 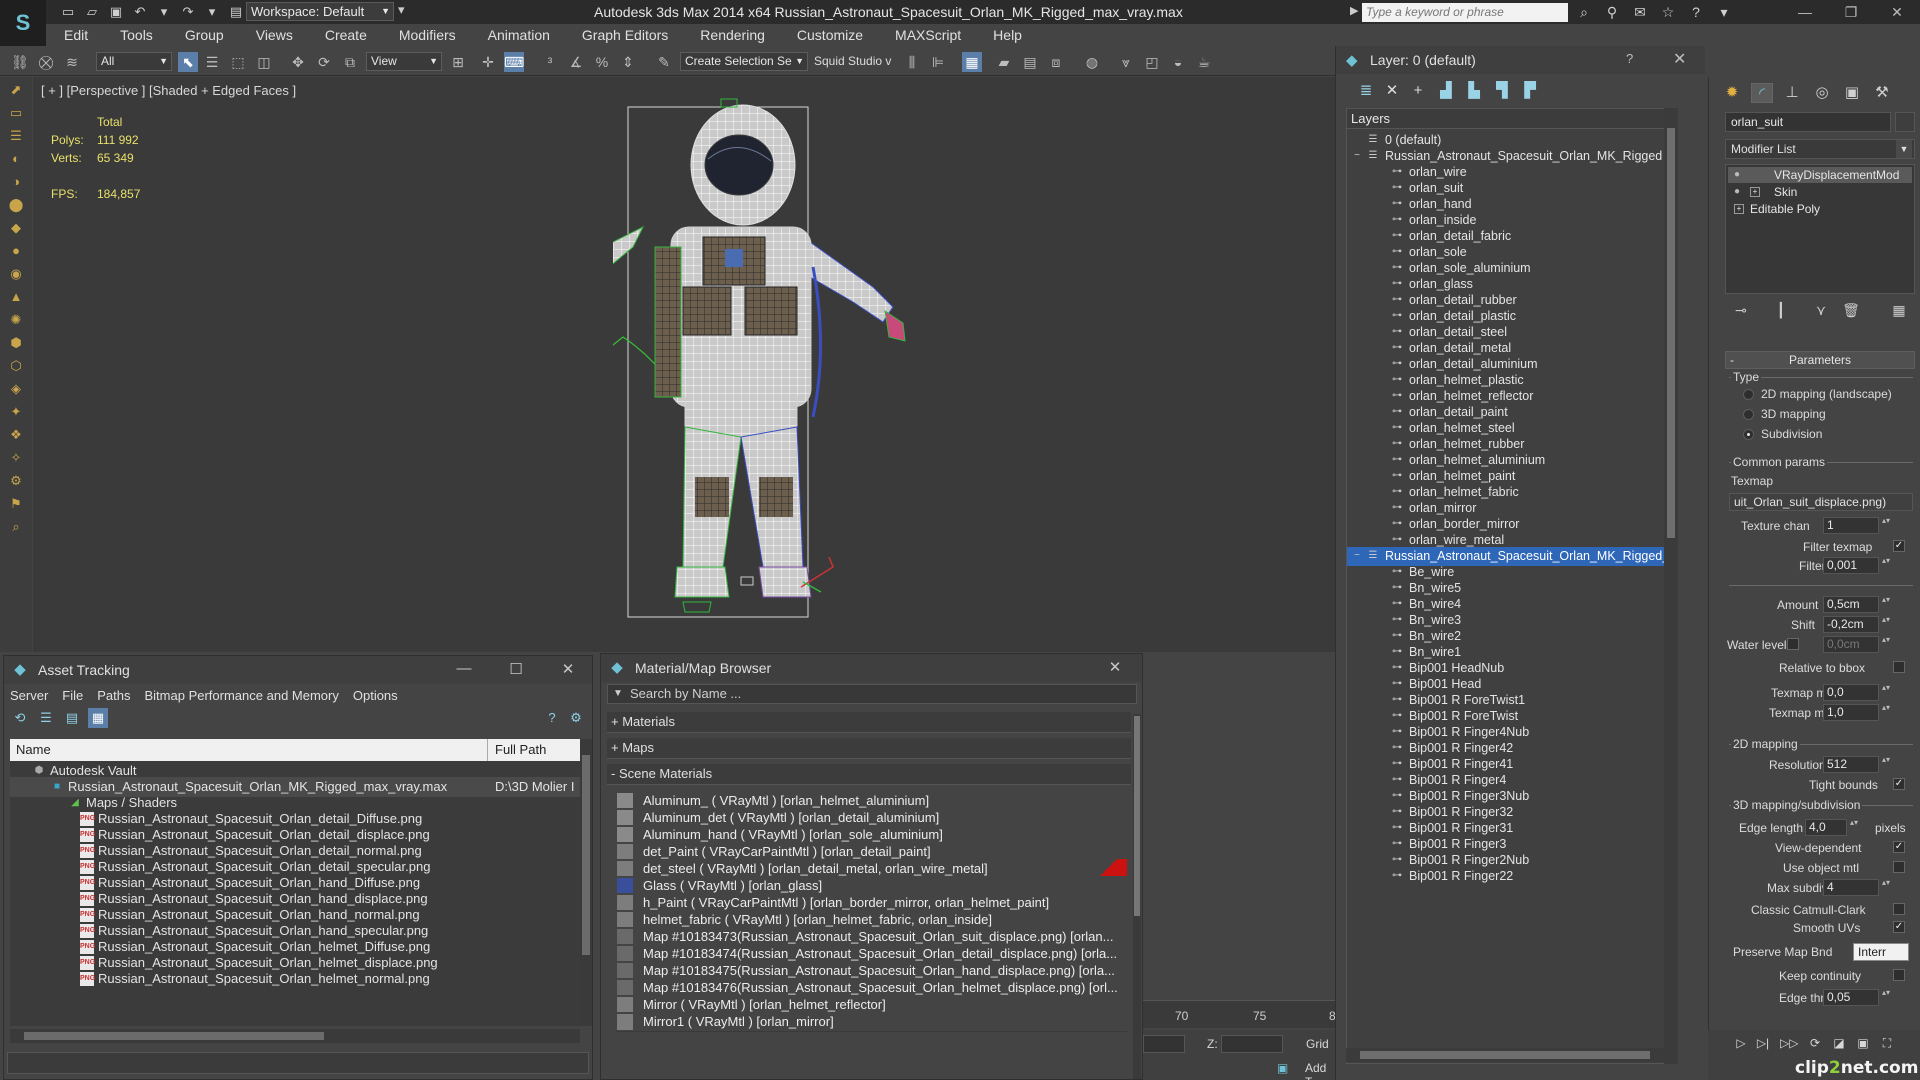 What do you see at coordinates (1789, 1045) in the screenshot?
I see `go-to-end-icon: ▷▷` at bounding box center [1789, 1045].